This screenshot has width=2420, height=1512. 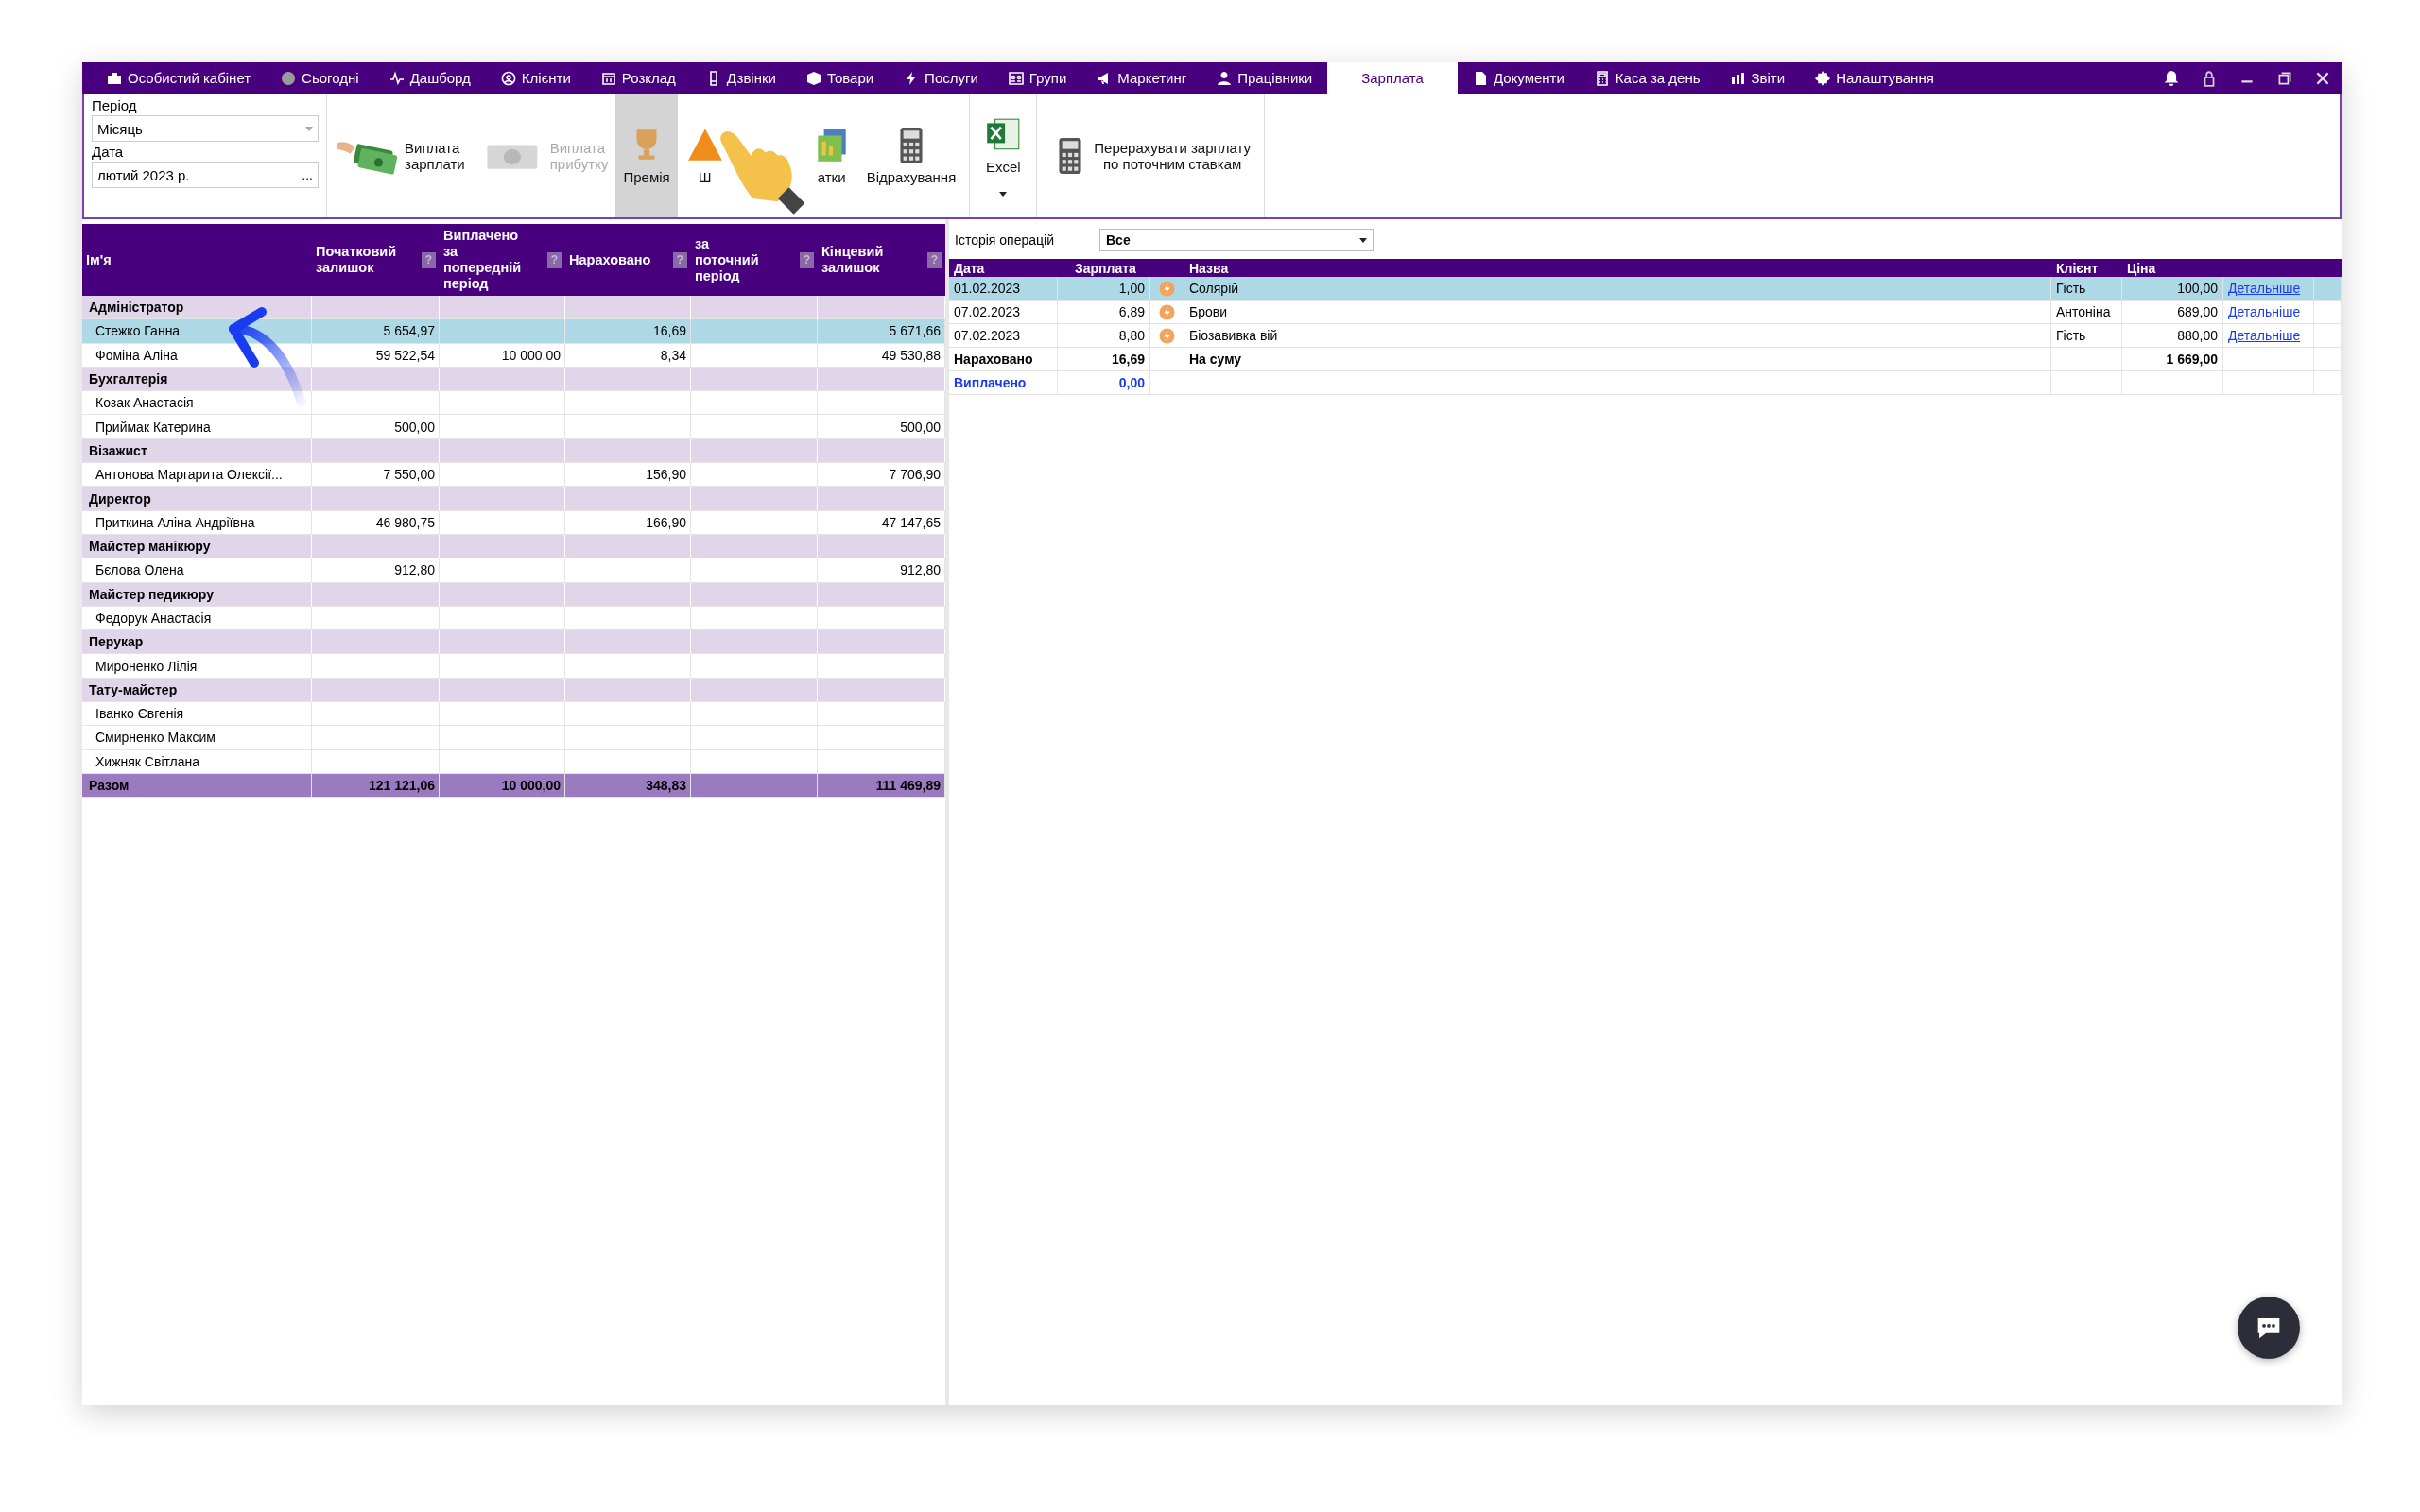 What do you see at coordinates (513, 570) in the screenshot?
I see `employee-row: Бєлова Олена 912,80 912,80` at bounding box center [513, 570].